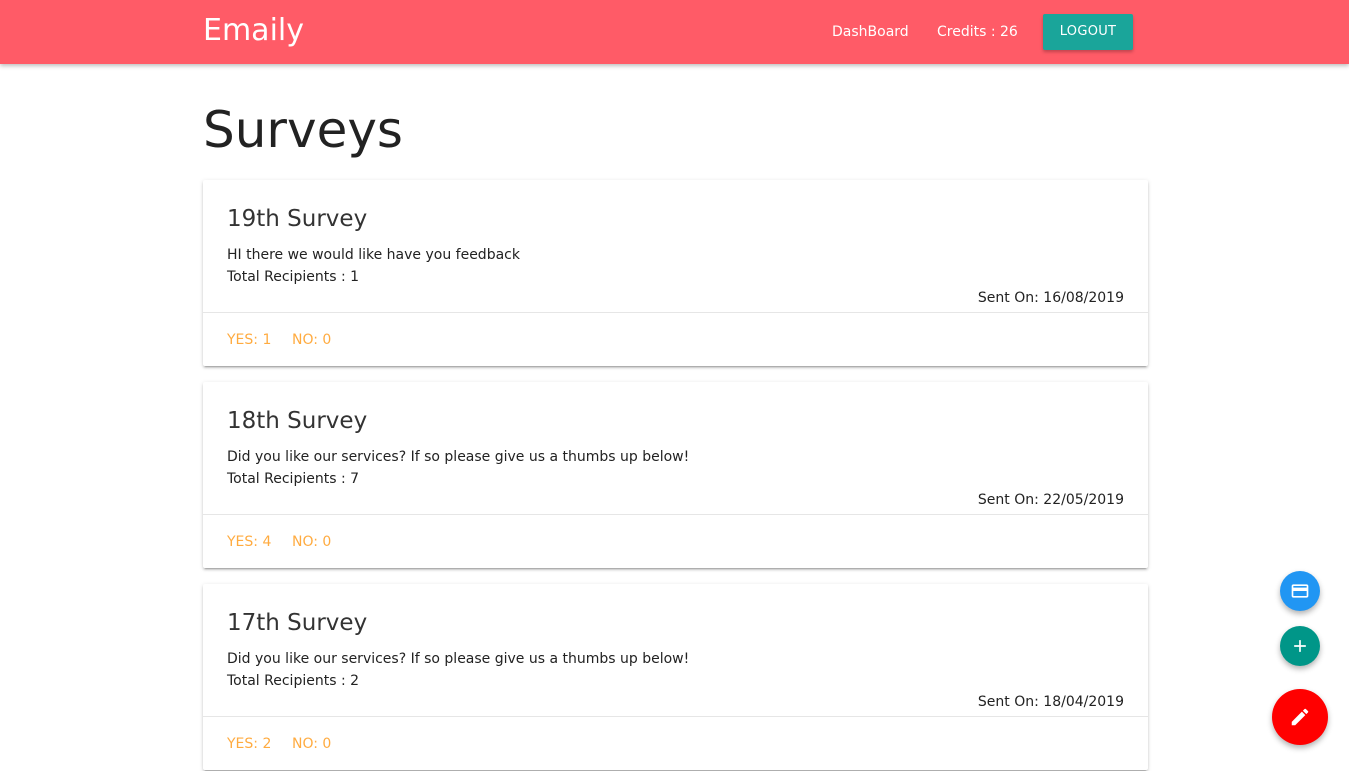 The height and width of the screenshot is (771, 1349). Describe the element at coordinates (1050, 702) in the screenshot. I see `survey-sent-date: Sent On: 18/04/2019` at that location.